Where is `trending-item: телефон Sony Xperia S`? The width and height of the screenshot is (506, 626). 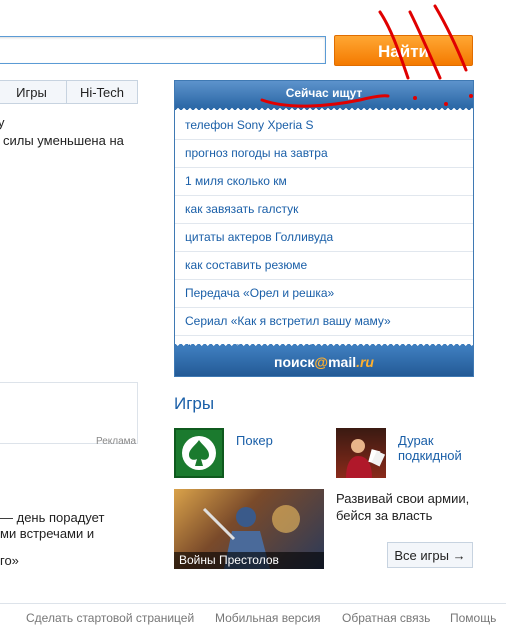 trending-item: телефон Sony Xperia S is located at coordinates (324, 126).